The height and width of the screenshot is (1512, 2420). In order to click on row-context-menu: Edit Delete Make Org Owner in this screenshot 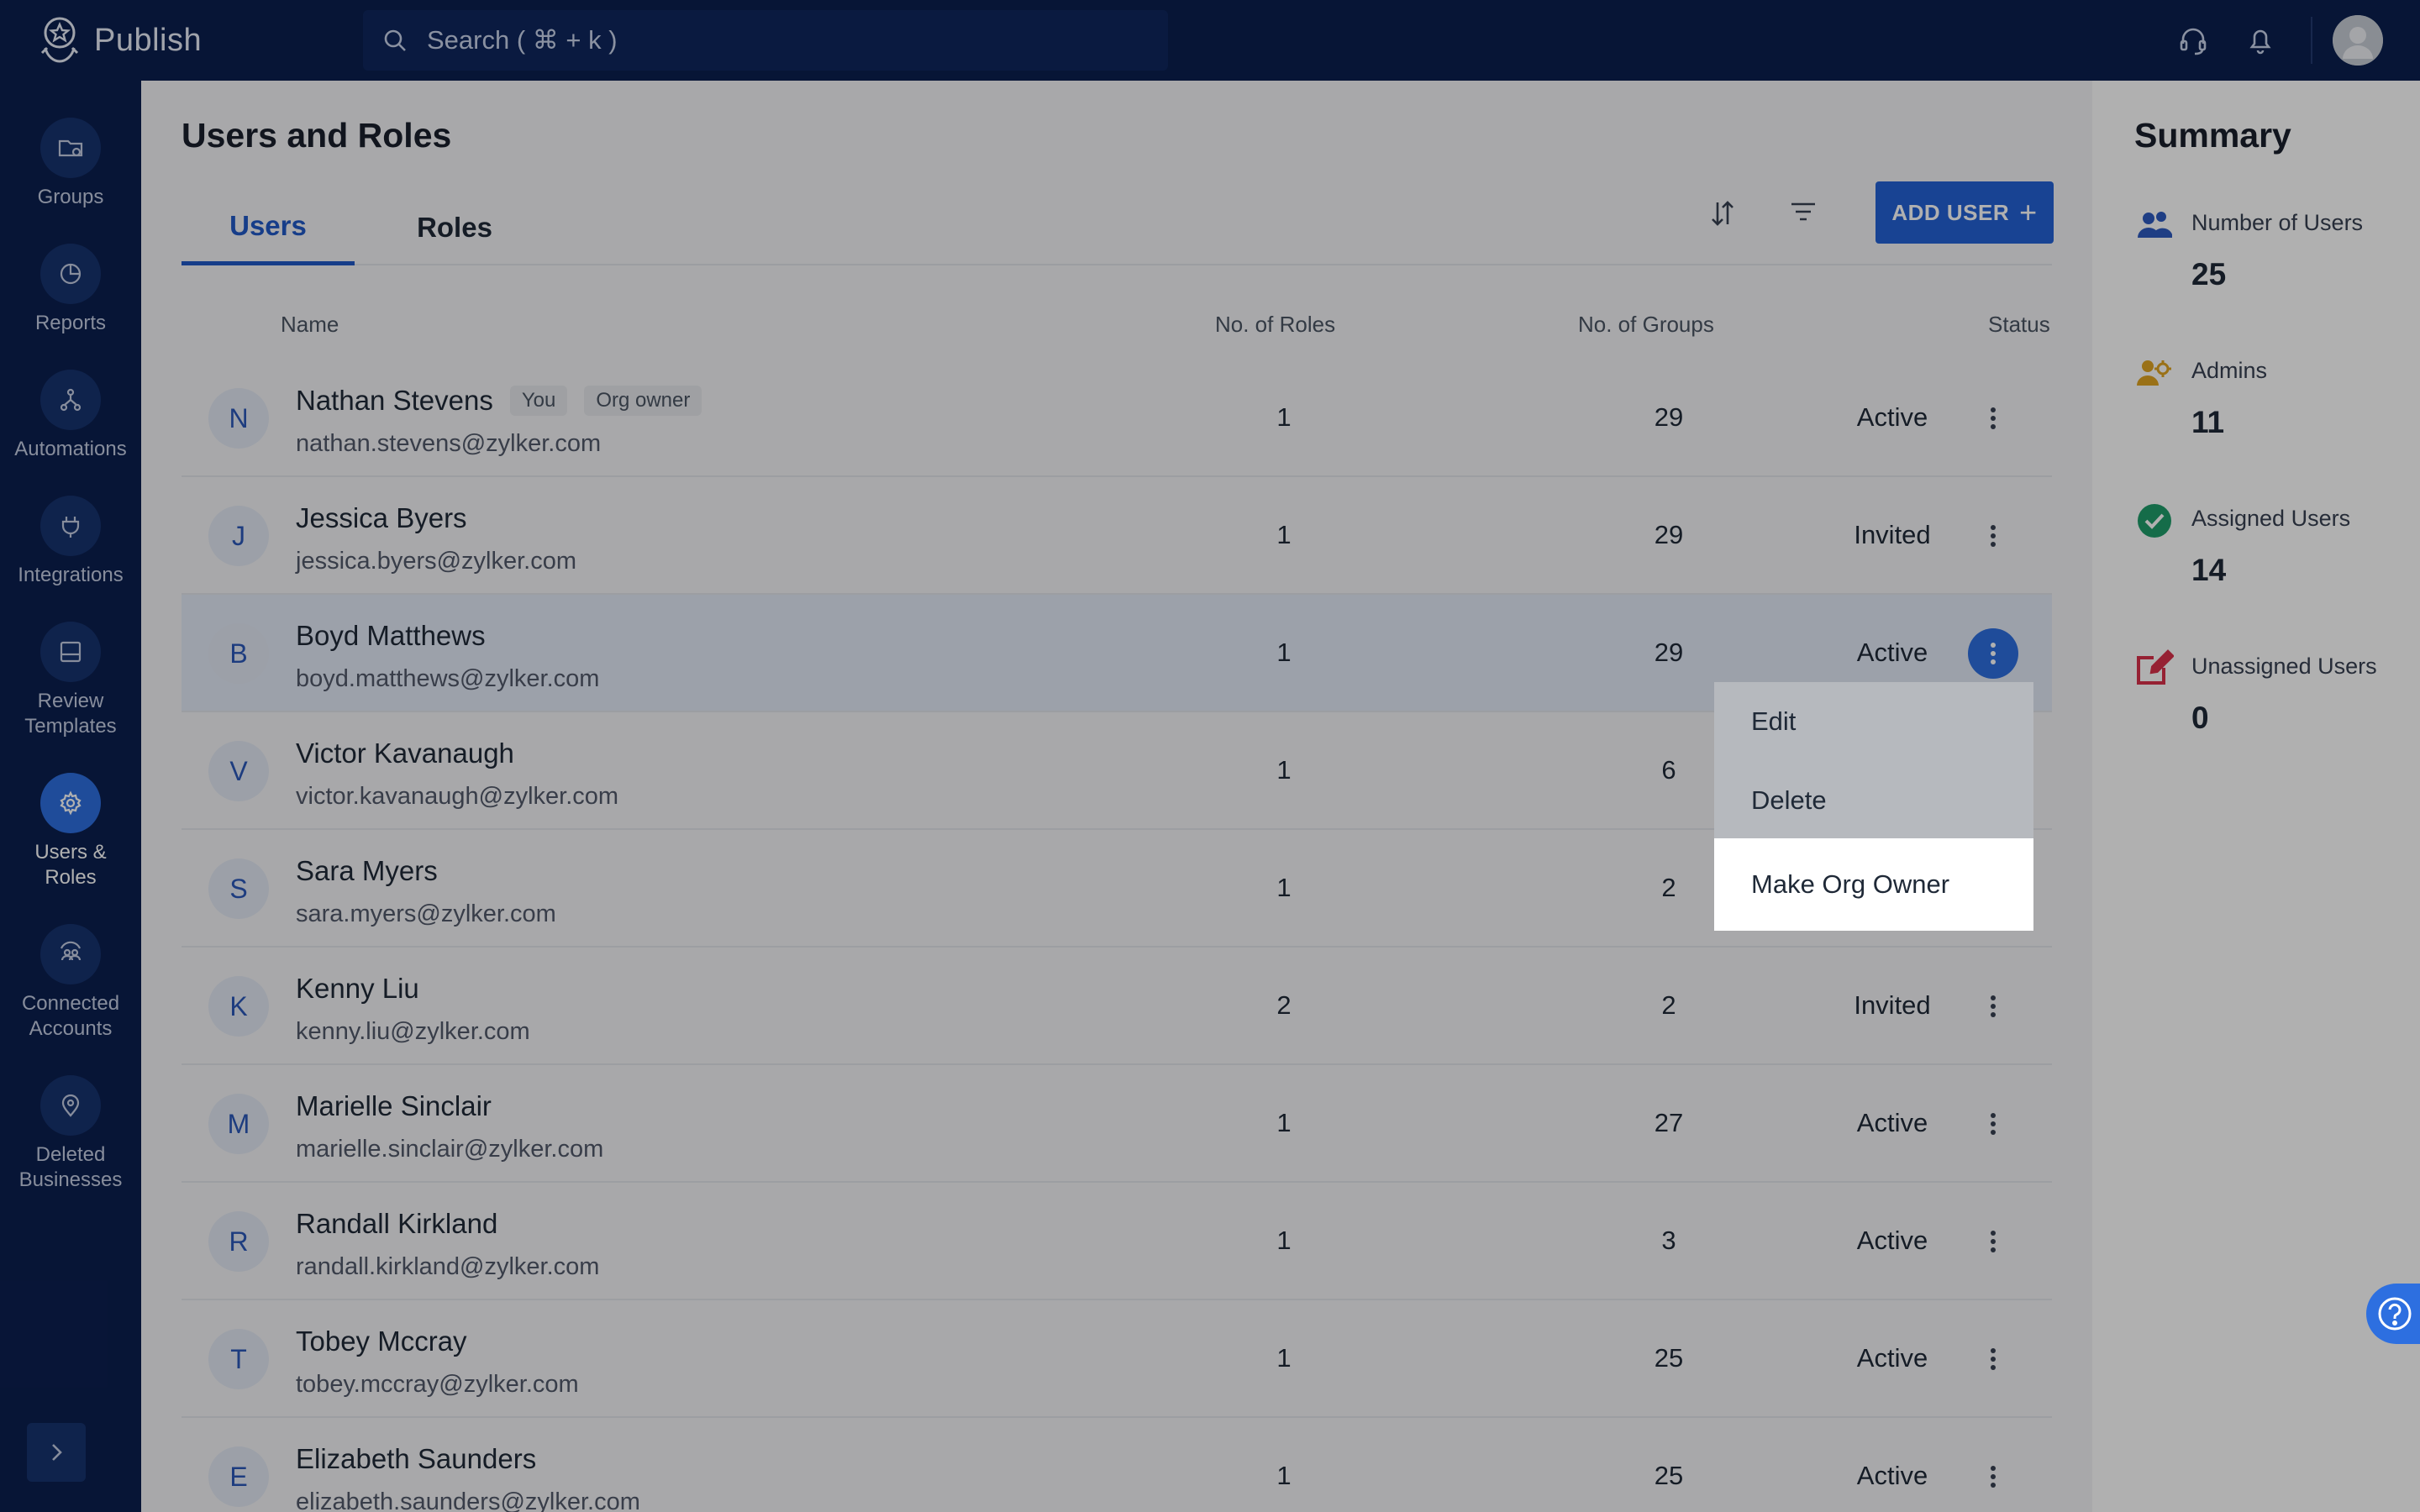, I will do `click(1873, 806)`.